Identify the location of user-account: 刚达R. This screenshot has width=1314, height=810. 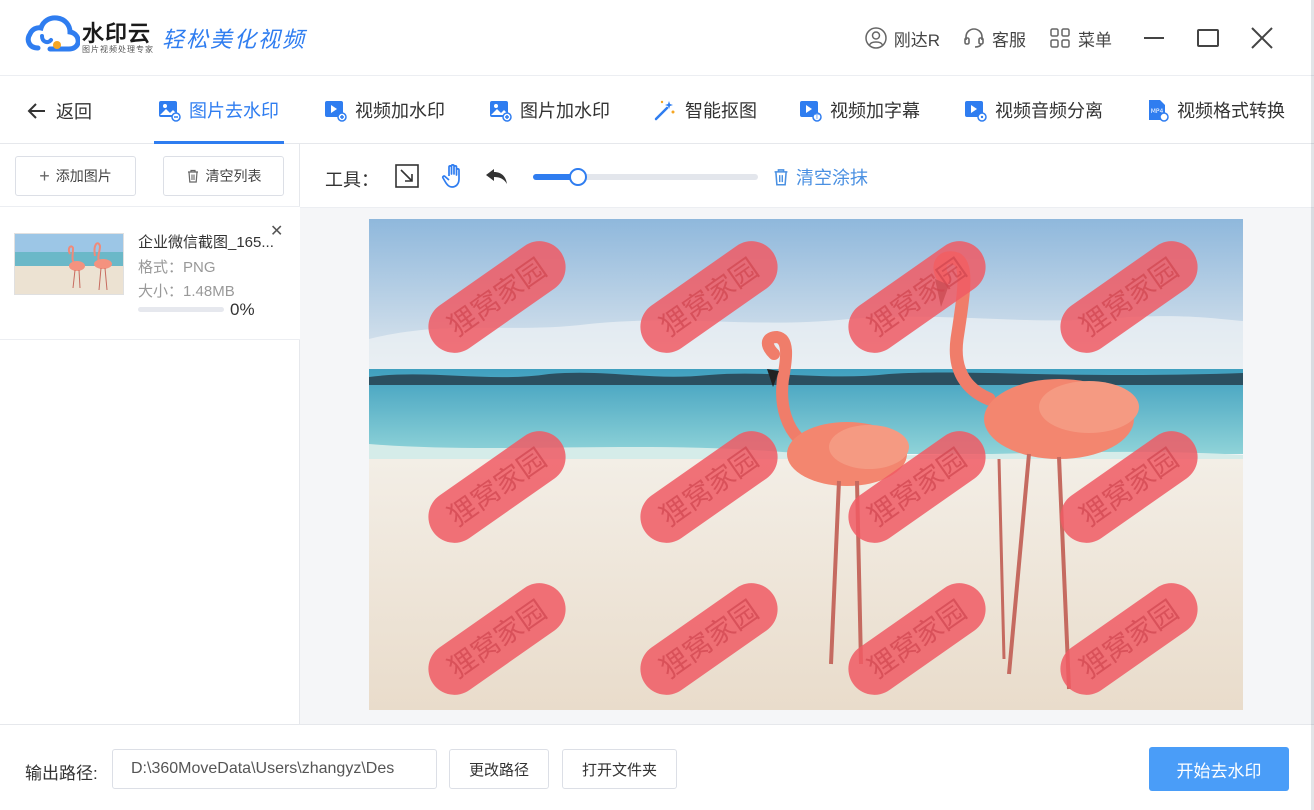
(902, 38).